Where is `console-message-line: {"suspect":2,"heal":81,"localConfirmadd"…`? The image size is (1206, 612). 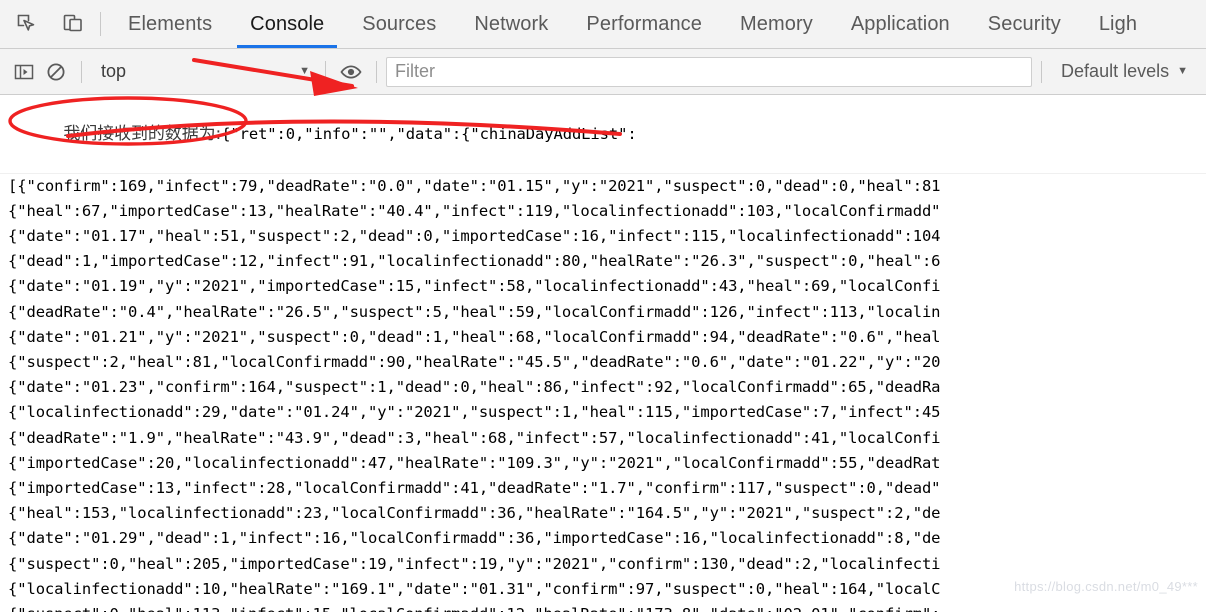
console-message-line: {"suspect":2,"heal":81,"localConfirmadd"… is located at coordinates (603, 362).